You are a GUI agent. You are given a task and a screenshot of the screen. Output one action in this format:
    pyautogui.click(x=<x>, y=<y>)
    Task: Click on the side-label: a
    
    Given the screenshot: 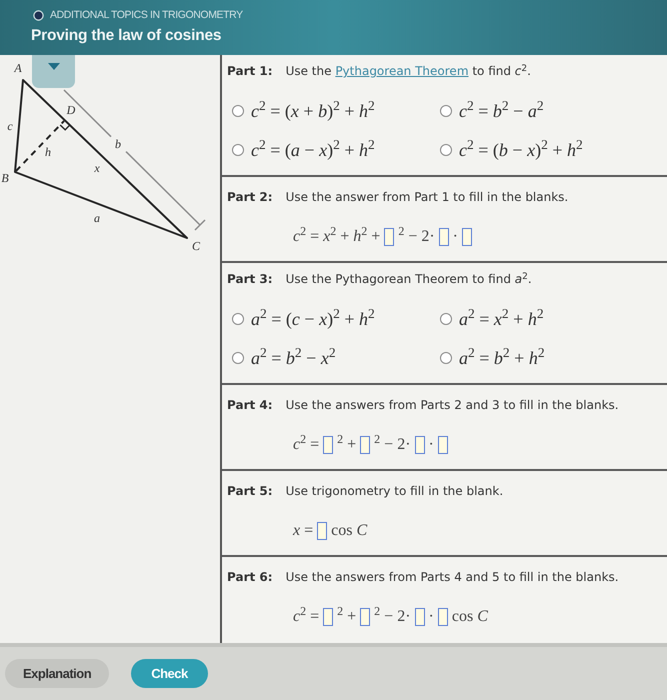 What is the action you would take?
    pyautogui.click(x=97, y=218)
    